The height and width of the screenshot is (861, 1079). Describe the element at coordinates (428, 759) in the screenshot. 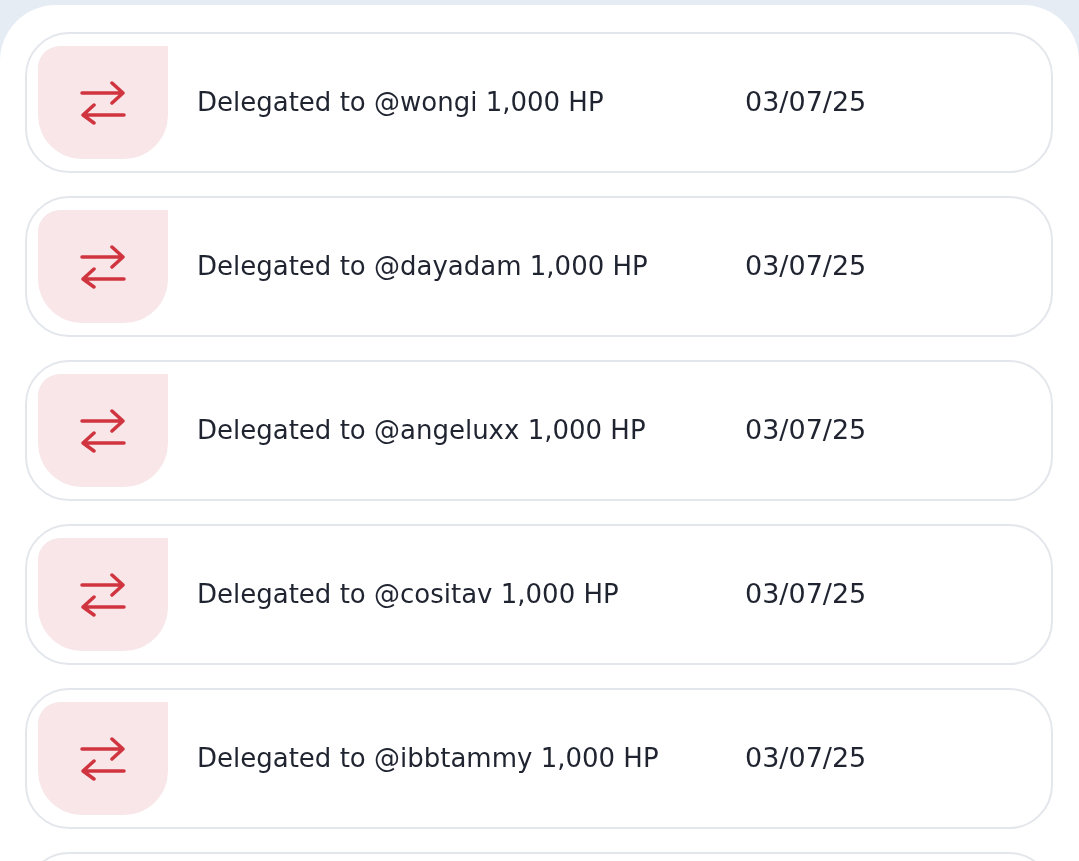

I see `transaction-description: Delegated to @ibbtammy 1,000 HP` at that location.